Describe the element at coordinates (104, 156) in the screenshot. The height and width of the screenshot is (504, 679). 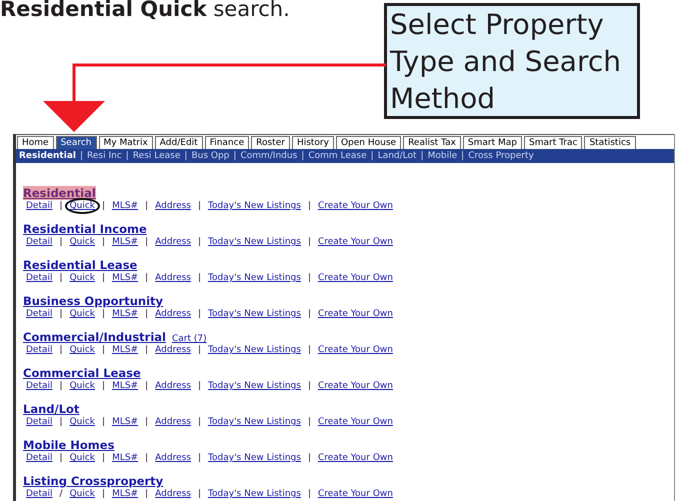
I see `subnav-link: Resi Inc` at that location.